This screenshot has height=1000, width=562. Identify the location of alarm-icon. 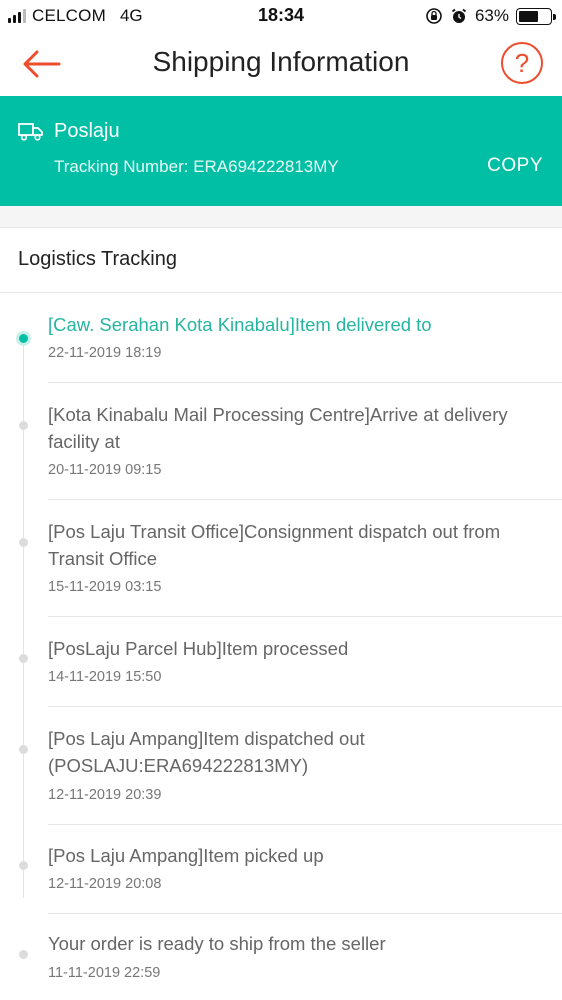
(459, 15).